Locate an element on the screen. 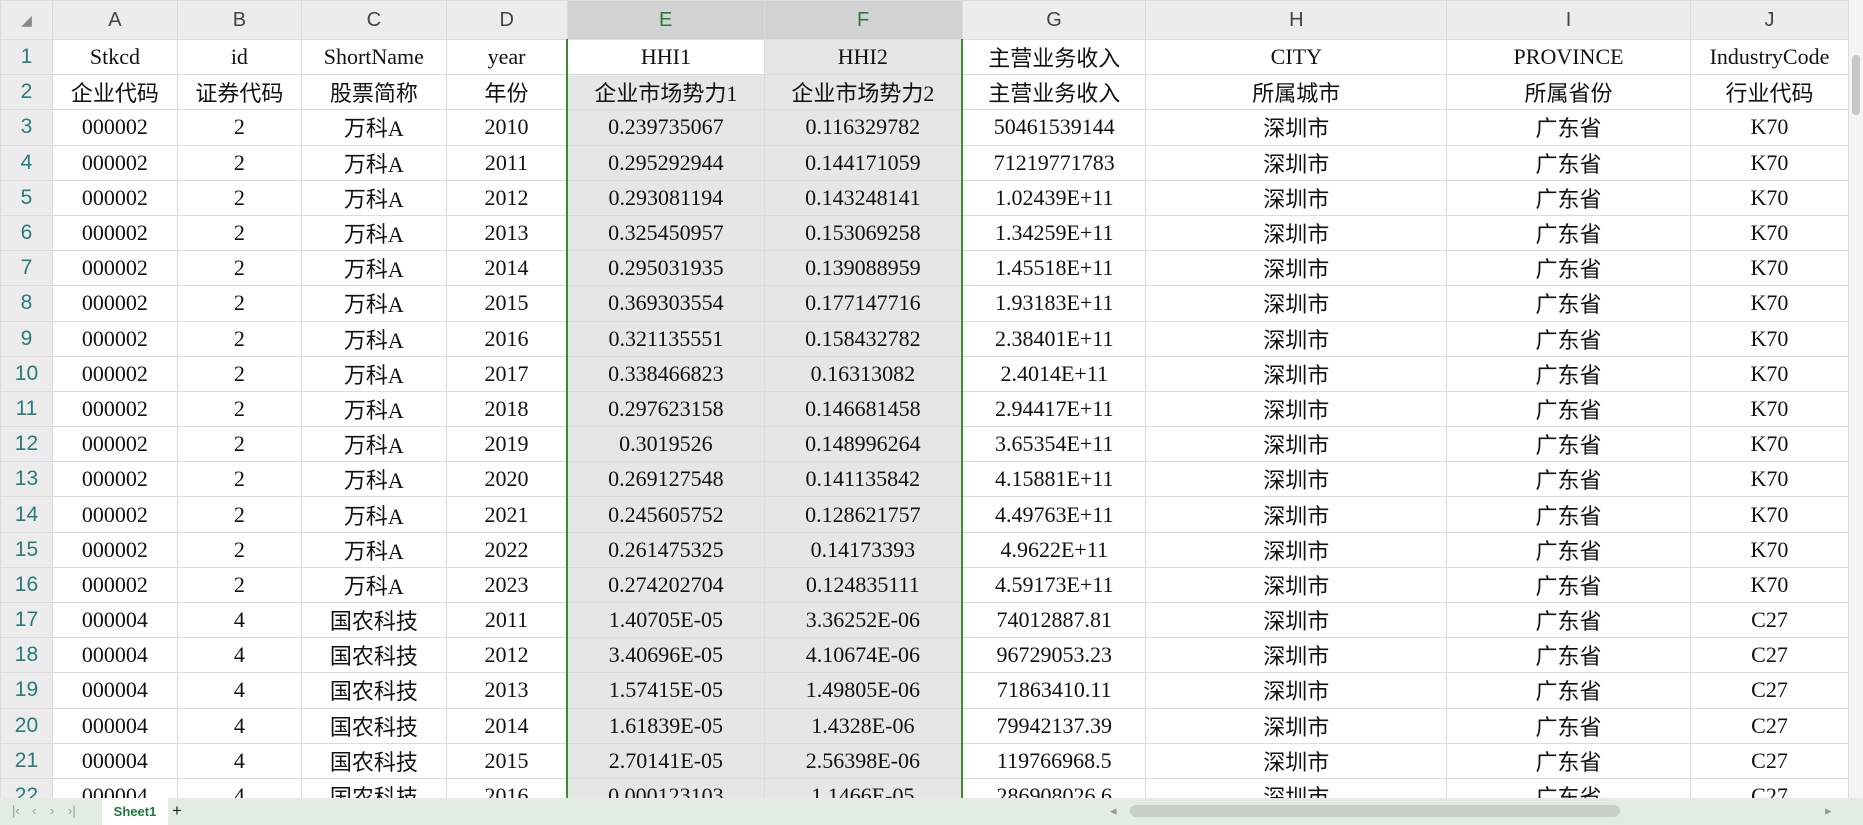 Image resolution: width=1863 pixels, height=825 pixels. cell-h17: 深圳市 is located at coordinates (1296, 620).